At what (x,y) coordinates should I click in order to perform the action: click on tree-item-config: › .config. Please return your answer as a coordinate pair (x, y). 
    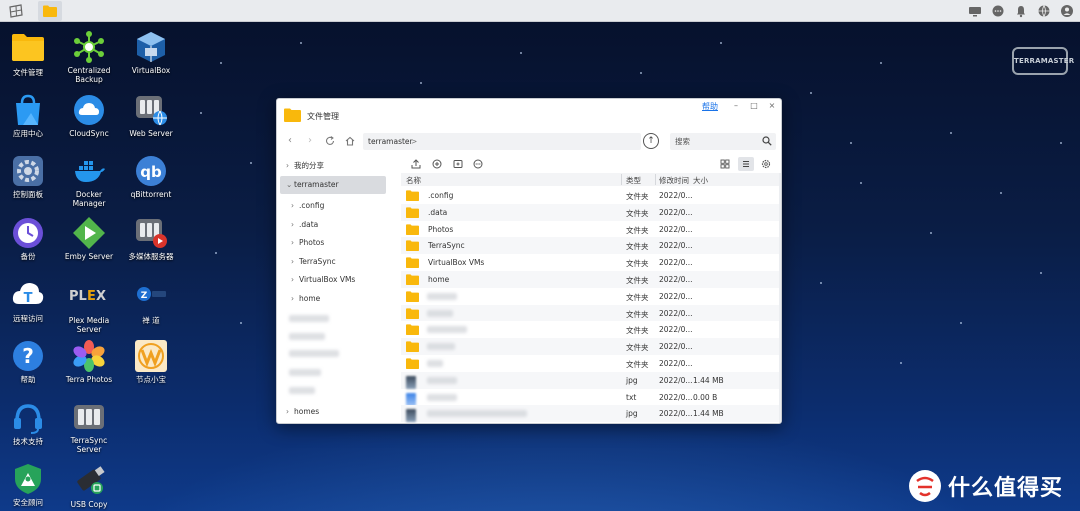
    Looking at the image, I should click on (339, 206).